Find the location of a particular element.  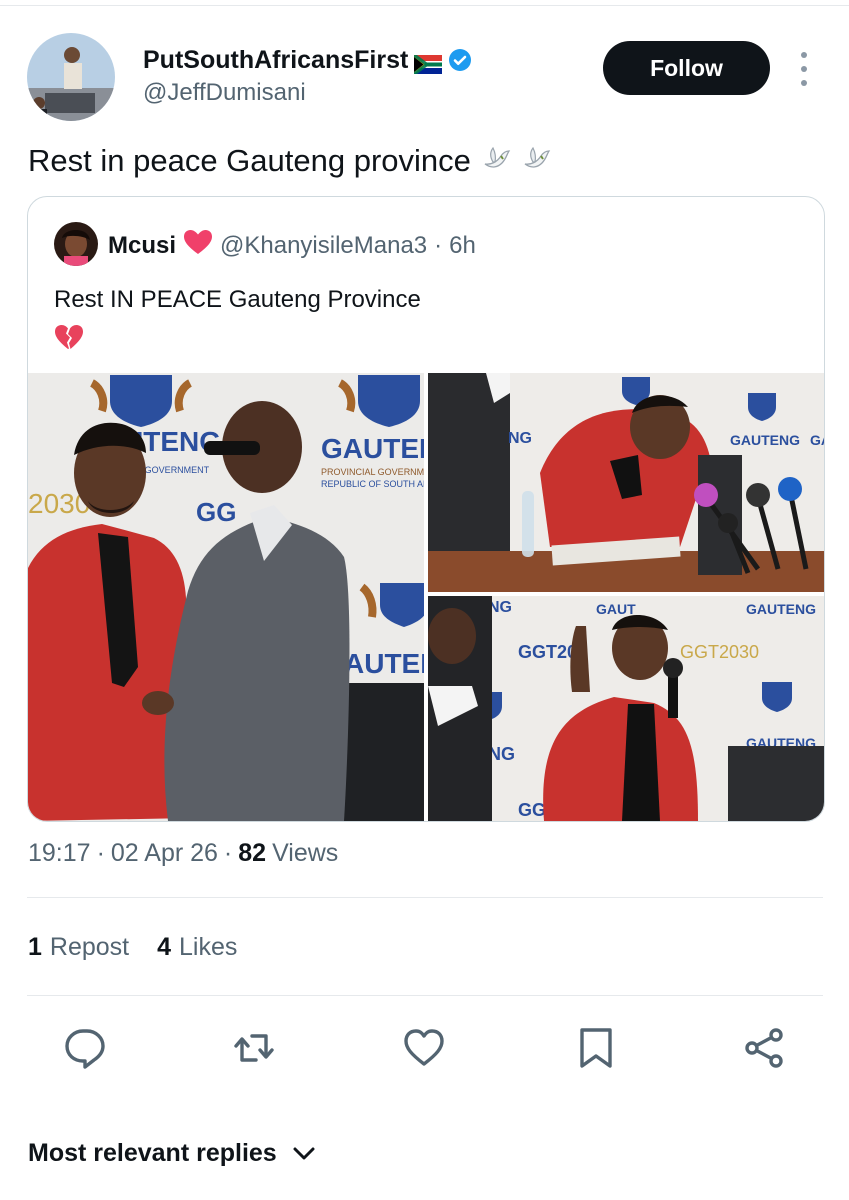

quote-header: Mcusi @KhanyisileMana3 · 6h is located at coordinates (292, 245).